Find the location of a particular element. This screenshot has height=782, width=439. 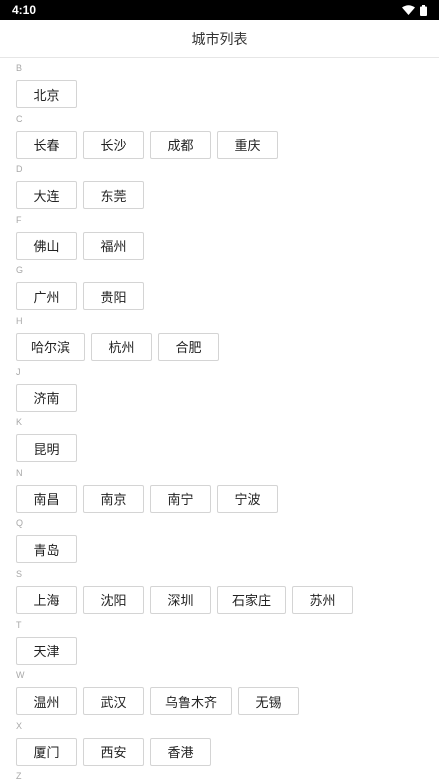

city-button: 温州 is located at coordinates (46, 701).